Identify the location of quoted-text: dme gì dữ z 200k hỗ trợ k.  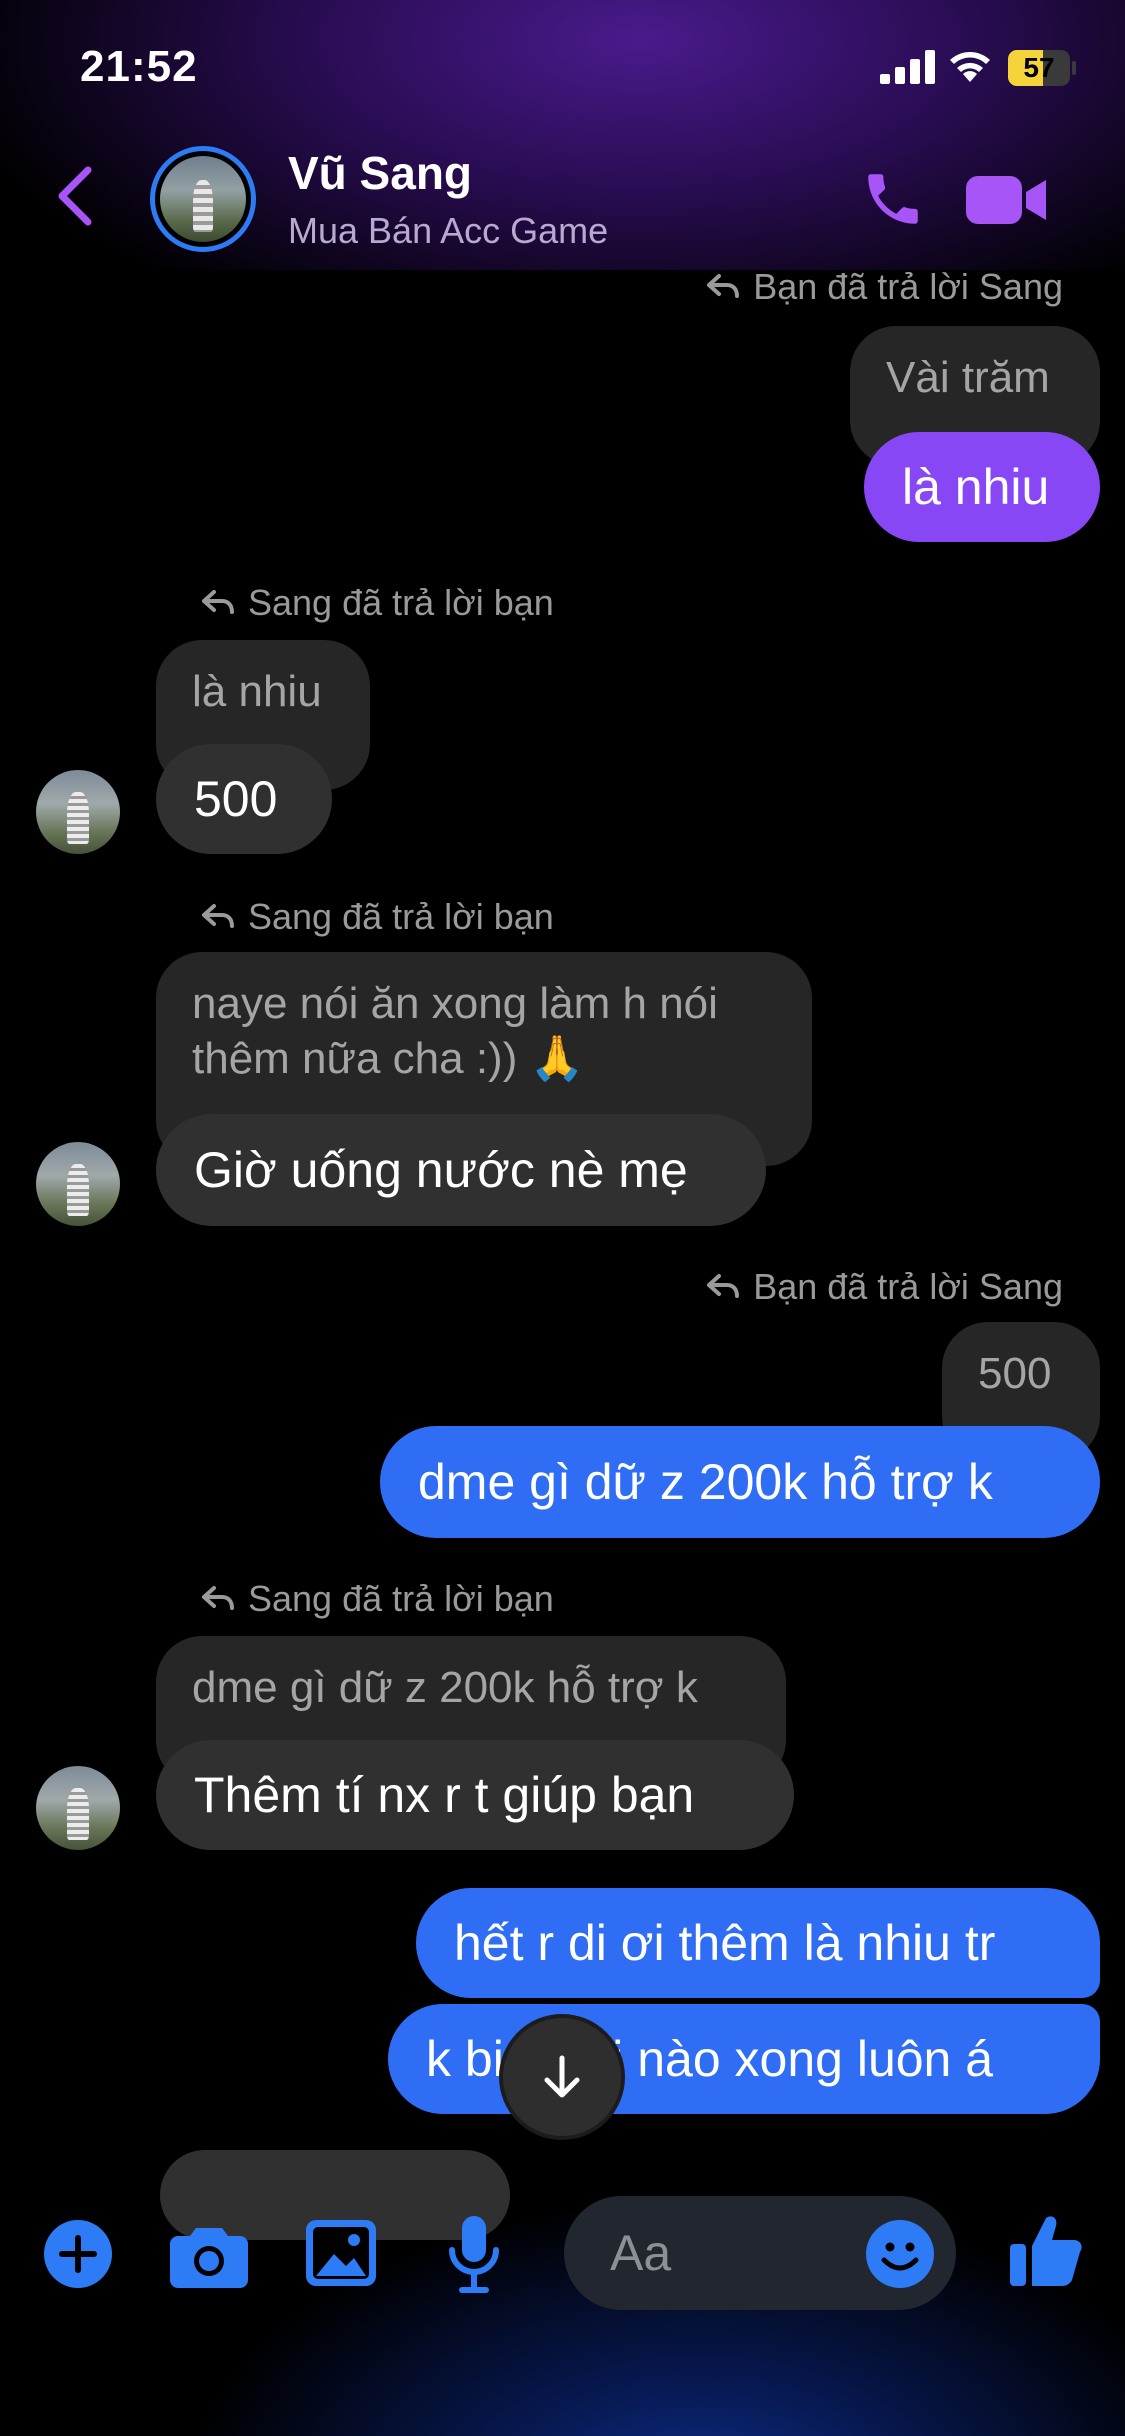
(445, 1687).